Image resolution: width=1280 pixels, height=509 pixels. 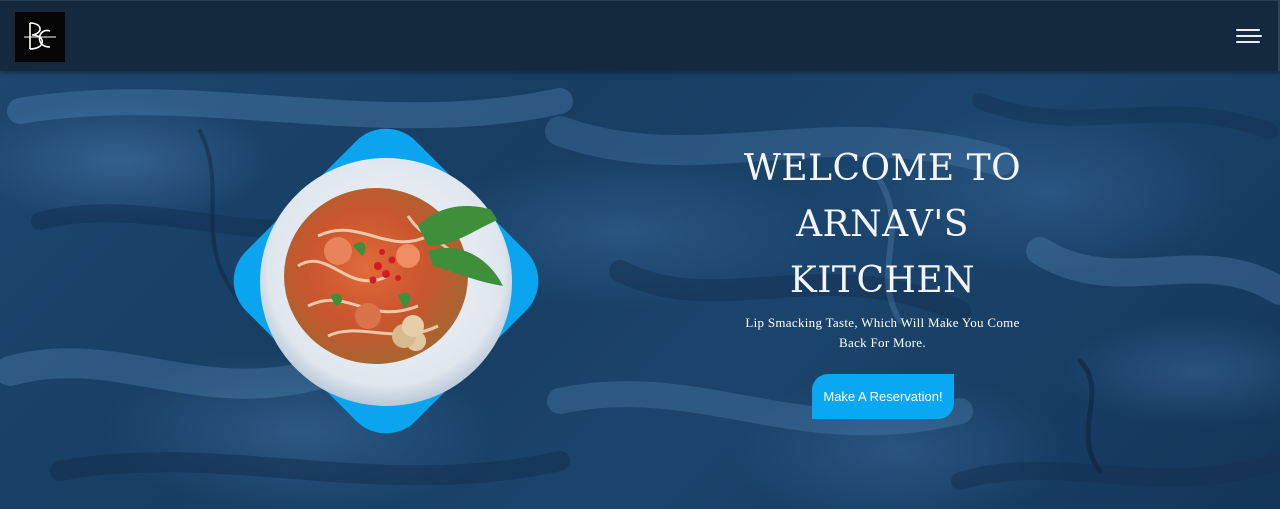 What do you see at coordinates (1249, 37) in the screenshot?
I see `hamburger-menu-icon` at bounding box center [1249, 37].